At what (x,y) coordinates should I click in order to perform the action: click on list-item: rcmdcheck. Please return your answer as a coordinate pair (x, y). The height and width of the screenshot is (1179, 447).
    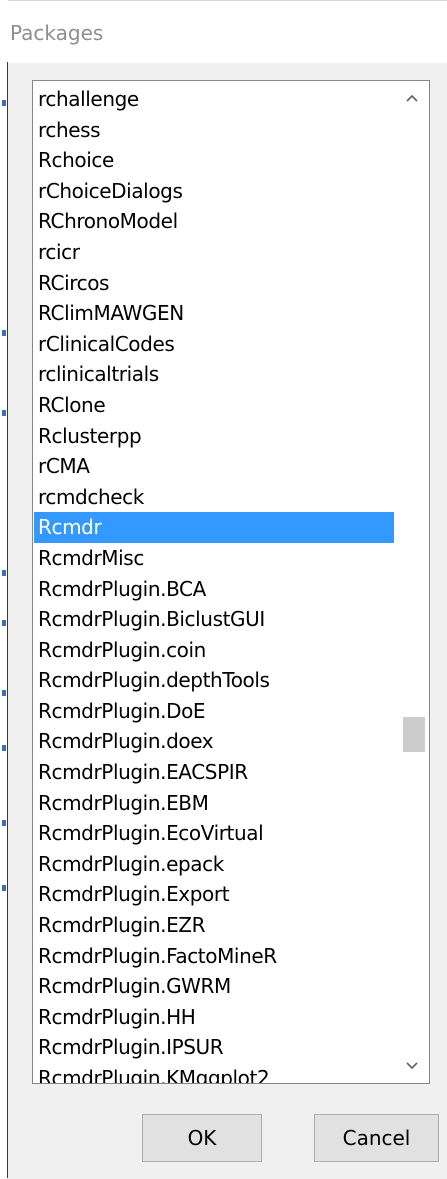
    Looking at the image, I should click on (214, 497).